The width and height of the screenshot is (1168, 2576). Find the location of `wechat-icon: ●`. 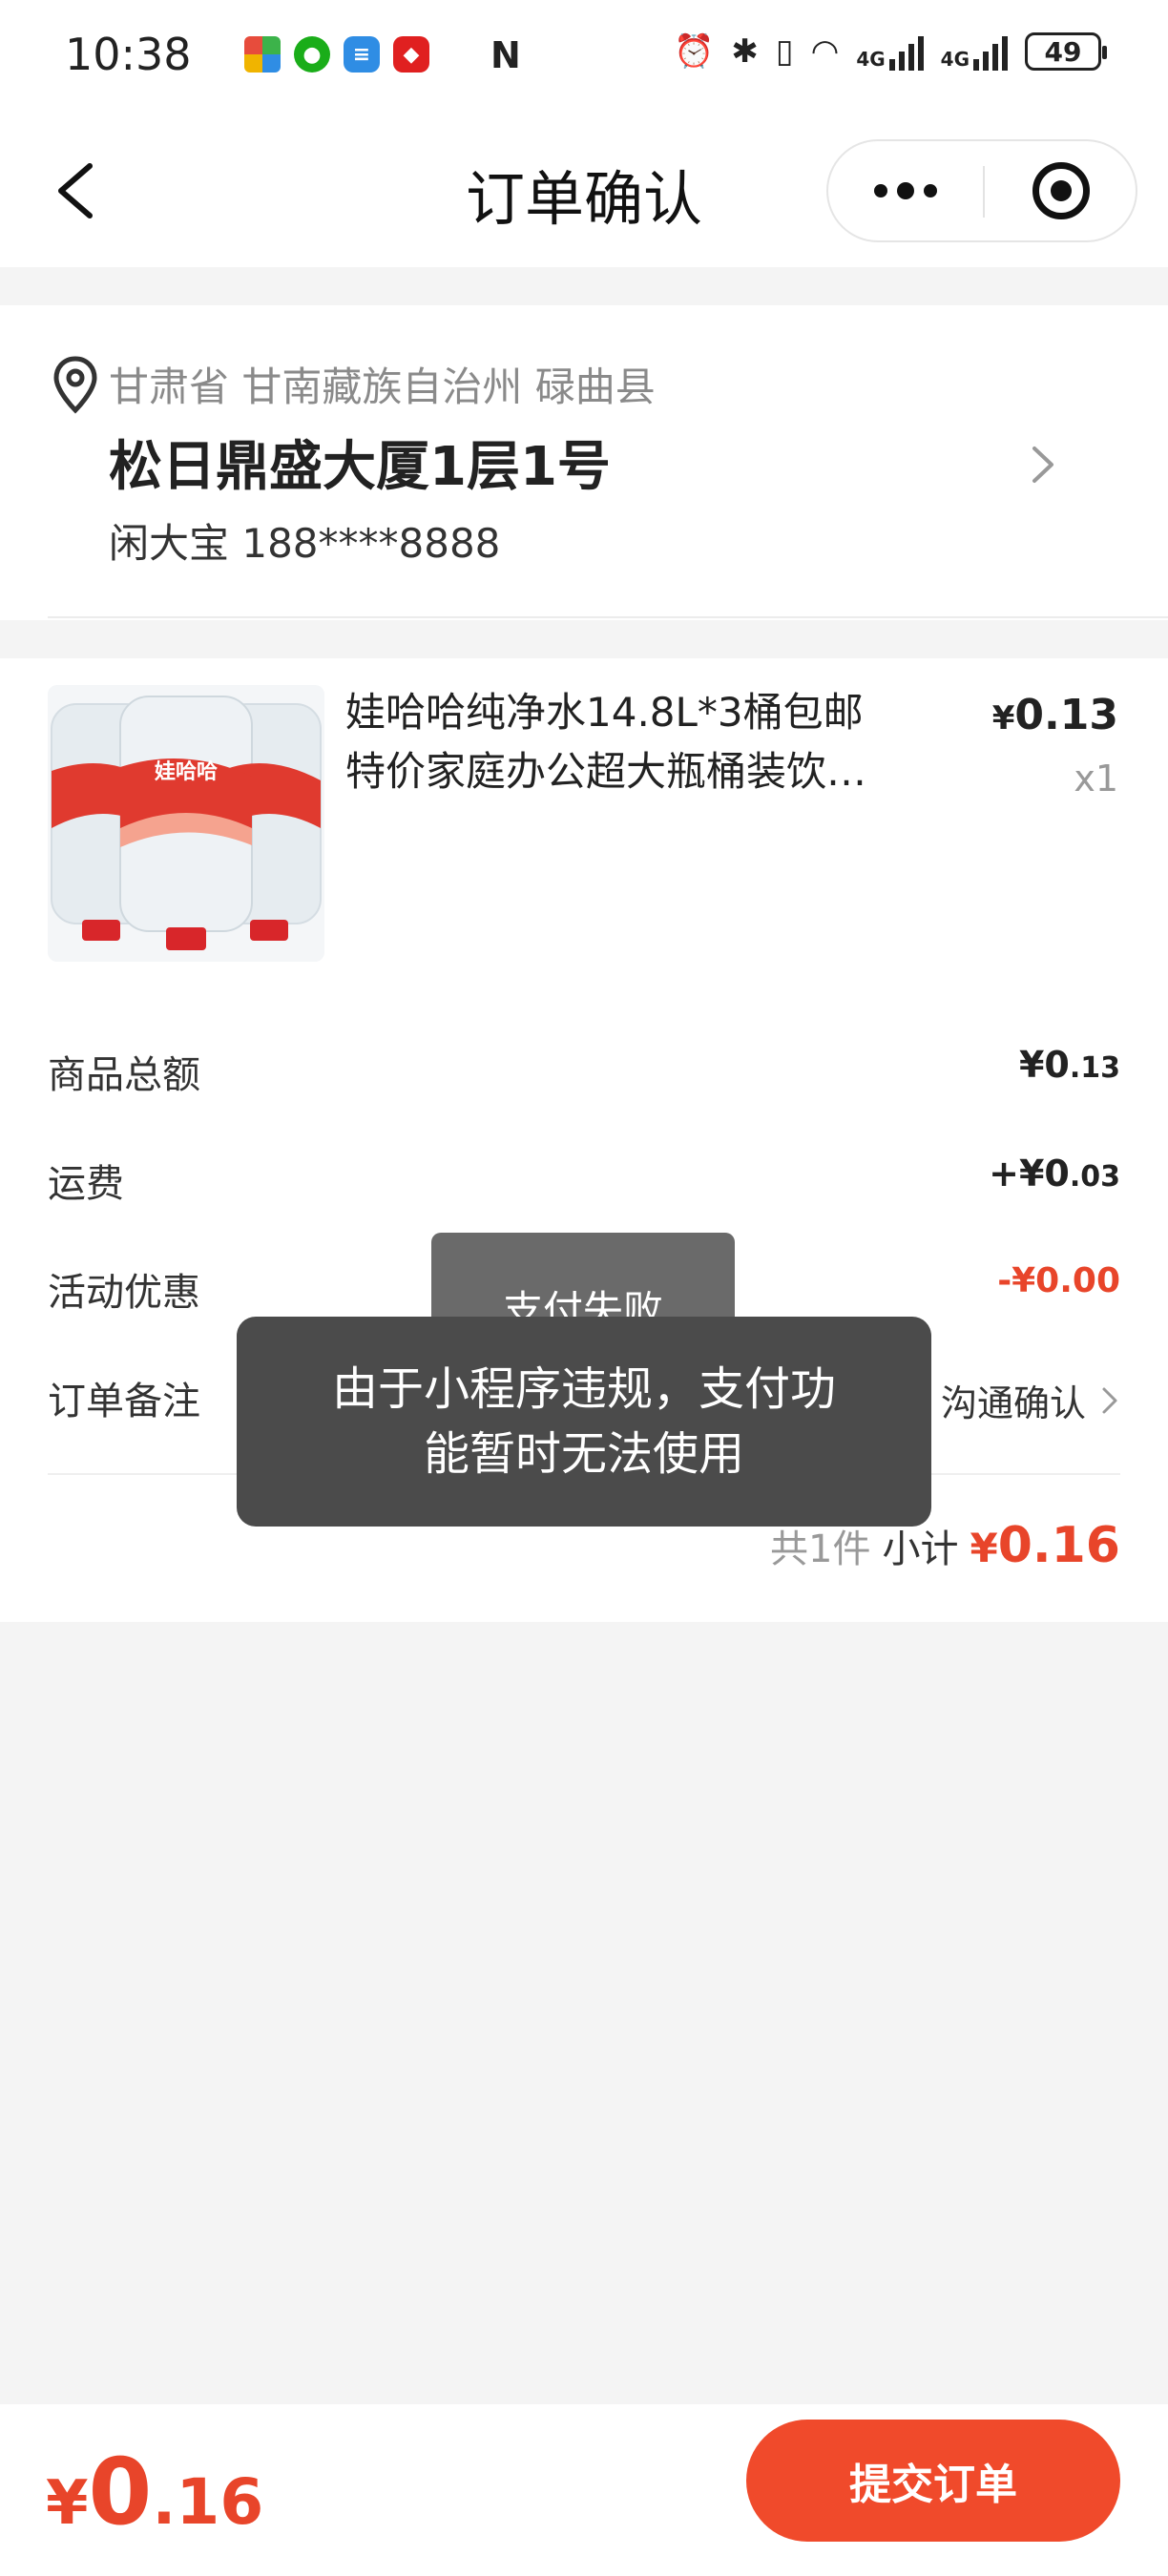

wechat-icon: ● is located at coordinates (312, 54).